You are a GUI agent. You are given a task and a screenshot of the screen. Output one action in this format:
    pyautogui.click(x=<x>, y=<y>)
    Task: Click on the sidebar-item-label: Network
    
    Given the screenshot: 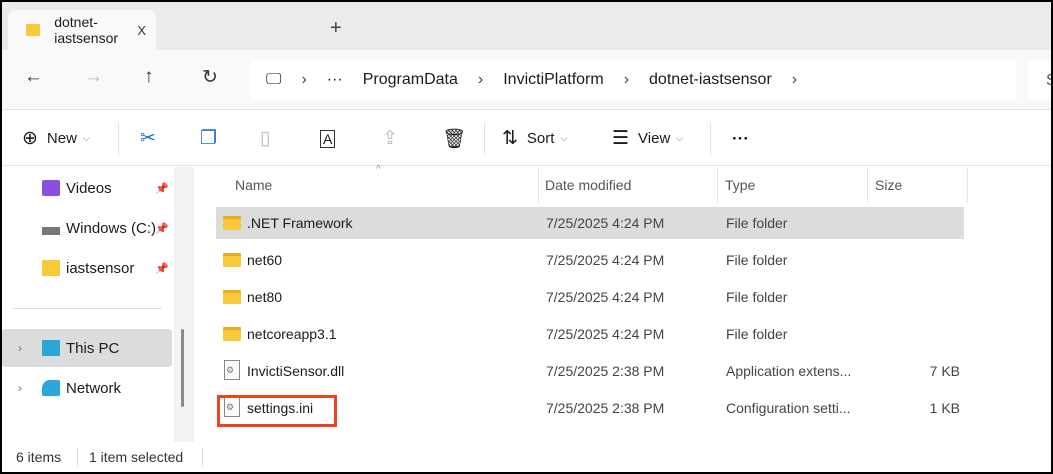 What is the action you would take?
    pyautogui.click(x=94, y=388)
    